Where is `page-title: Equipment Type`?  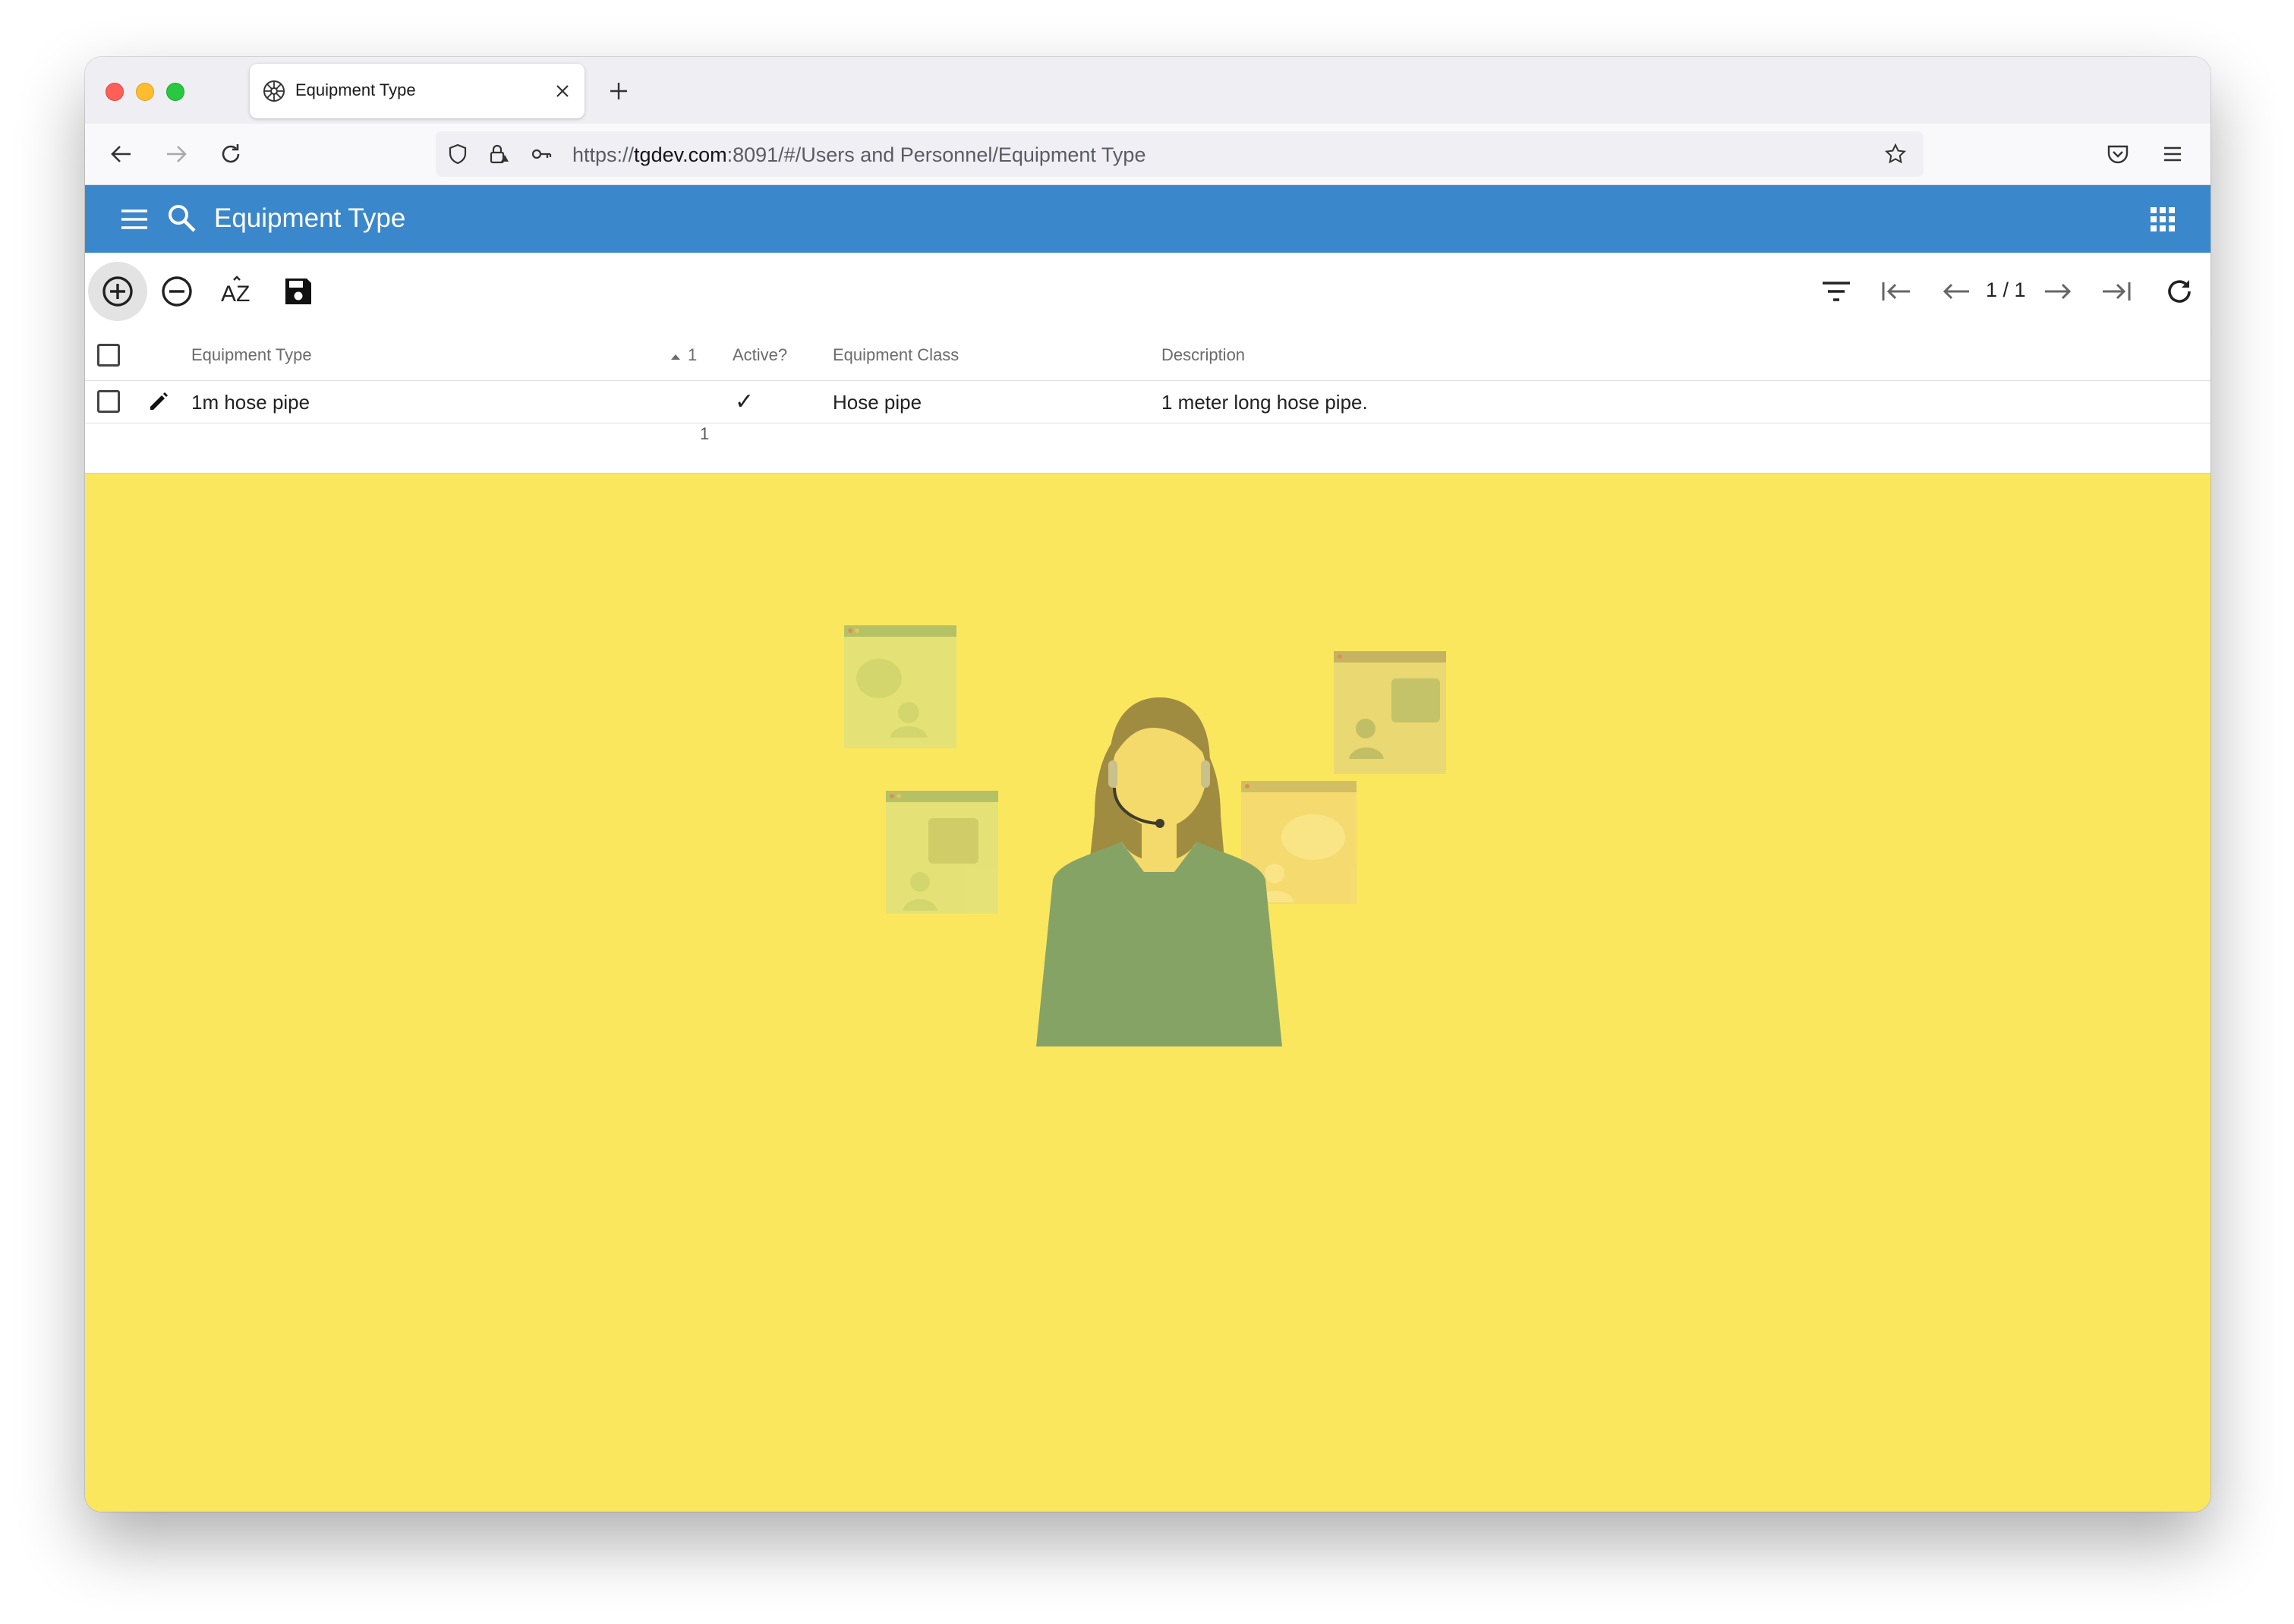
page-title: Equipment Type is located at coordinates (310, 218).